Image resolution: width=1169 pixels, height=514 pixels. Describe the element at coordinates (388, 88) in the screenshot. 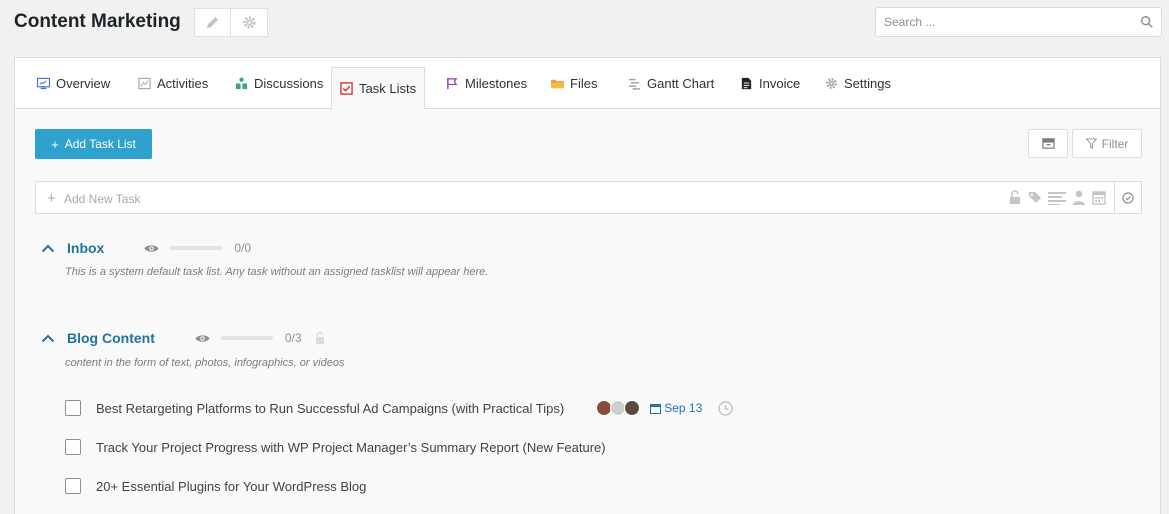

I see `tab-task-lists-label: Task Lists` at that location.